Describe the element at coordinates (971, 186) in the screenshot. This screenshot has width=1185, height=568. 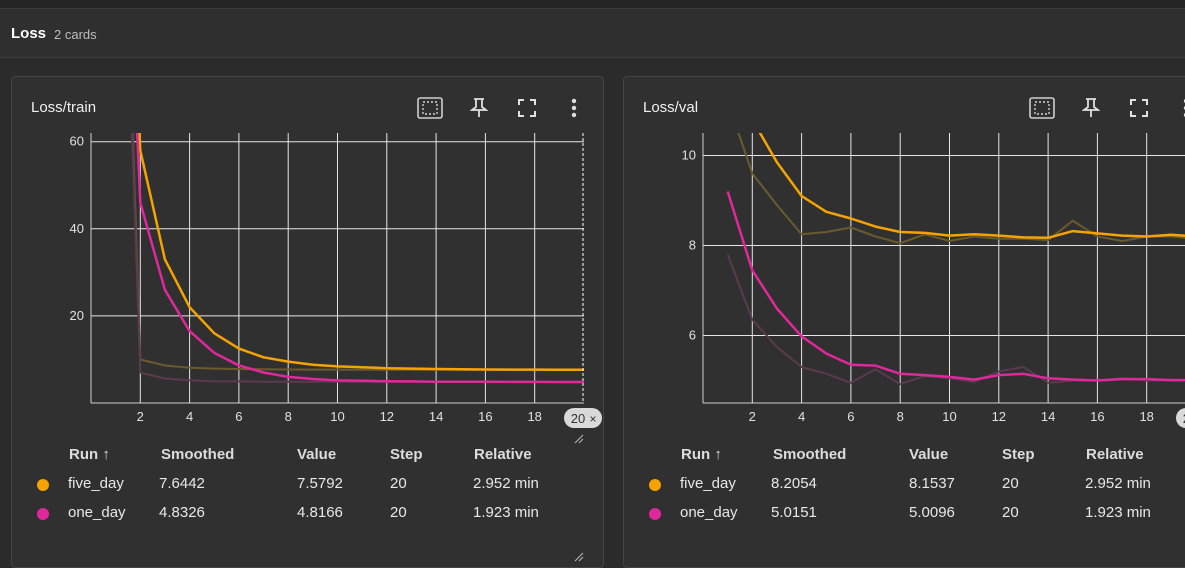
I see `series-line-five_day-smoothed` at that location.